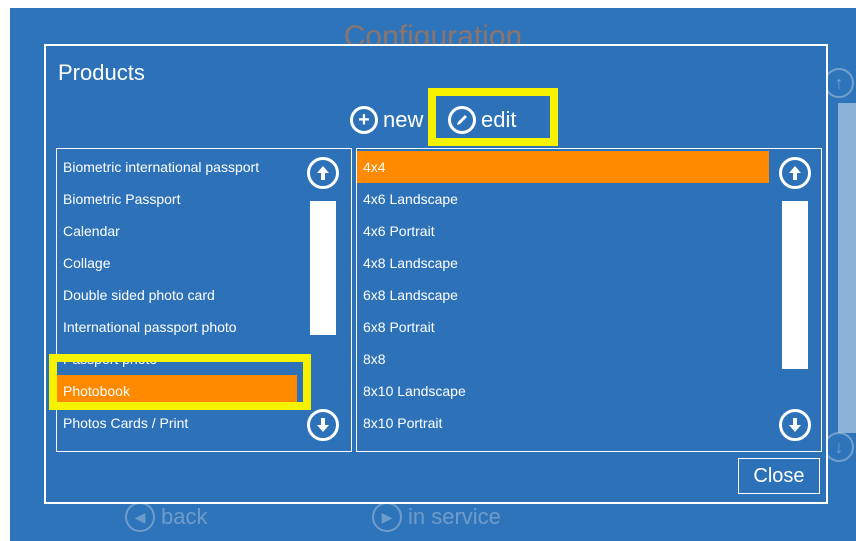 The width and height of the screenshot is (856, 541). Describe the element at coordinates (403, 119) in the screenshot. I see `new-label: new` at that location.